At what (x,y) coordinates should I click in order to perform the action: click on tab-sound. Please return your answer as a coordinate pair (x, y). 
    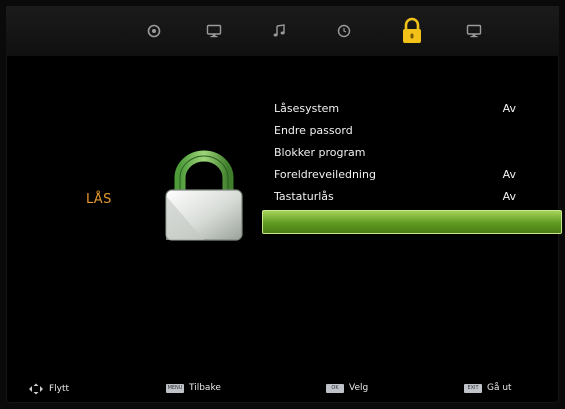
    Looking at the image, I should click on (279, 31).